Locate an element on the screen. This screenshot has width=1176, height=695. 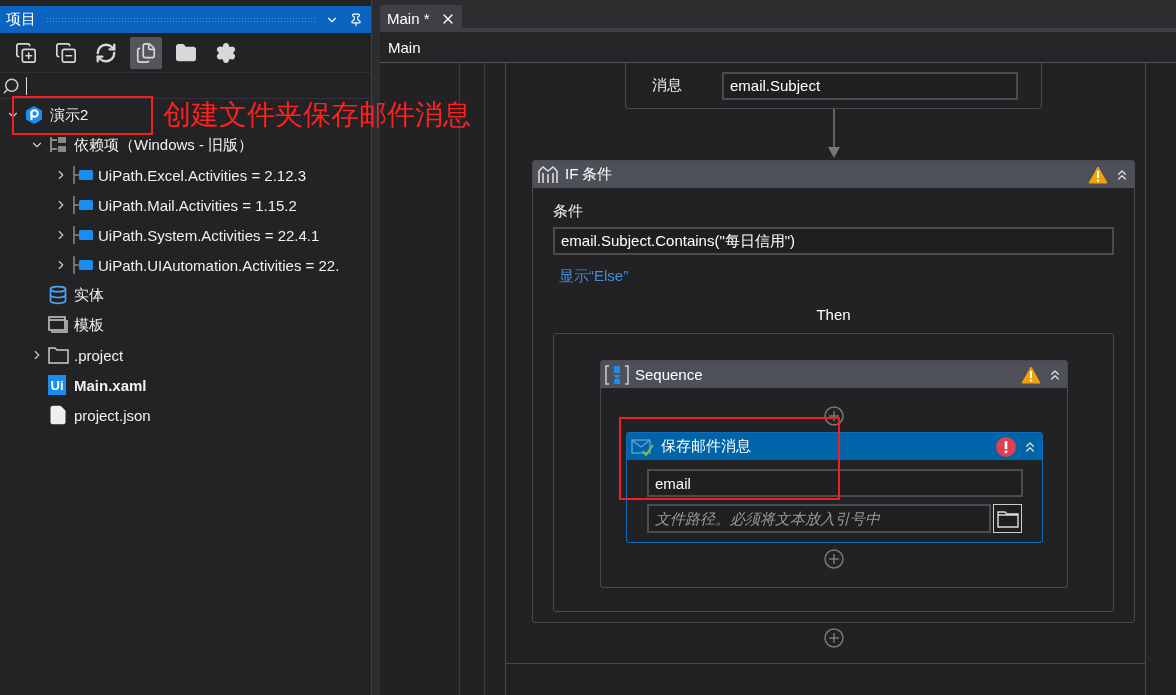
activity-title: IF 条件 is located at coordinates (589, 174).